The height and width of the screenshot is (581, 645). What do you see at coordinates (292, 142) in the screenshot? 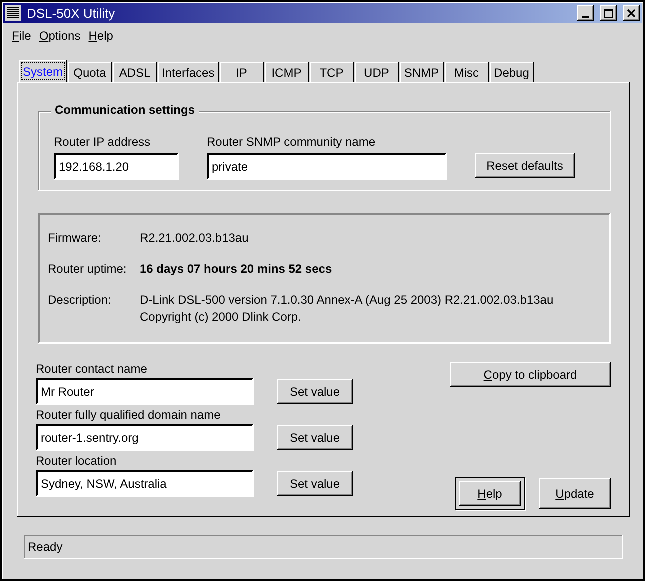
I see `field-label: Router SNMP community name` at bounding box center [292, 142].